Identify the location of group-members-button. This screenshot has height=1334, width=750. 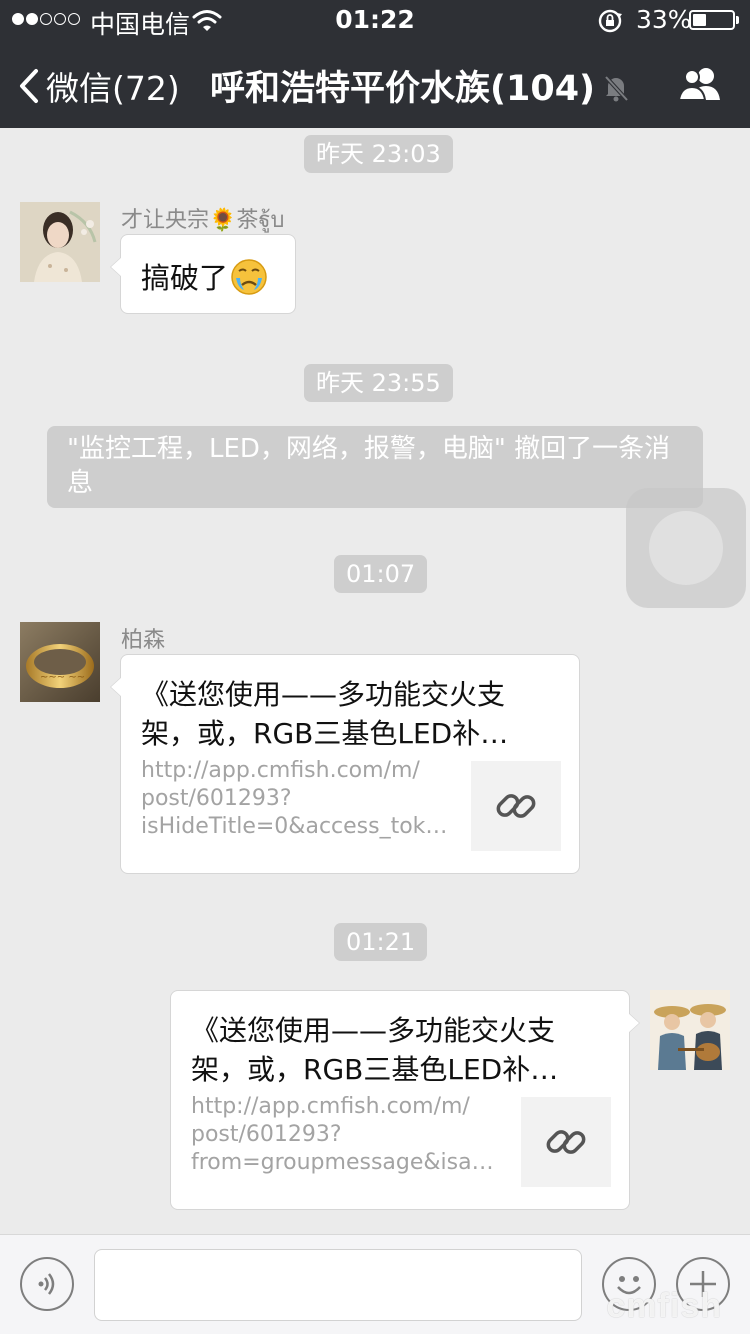
(700, 86).